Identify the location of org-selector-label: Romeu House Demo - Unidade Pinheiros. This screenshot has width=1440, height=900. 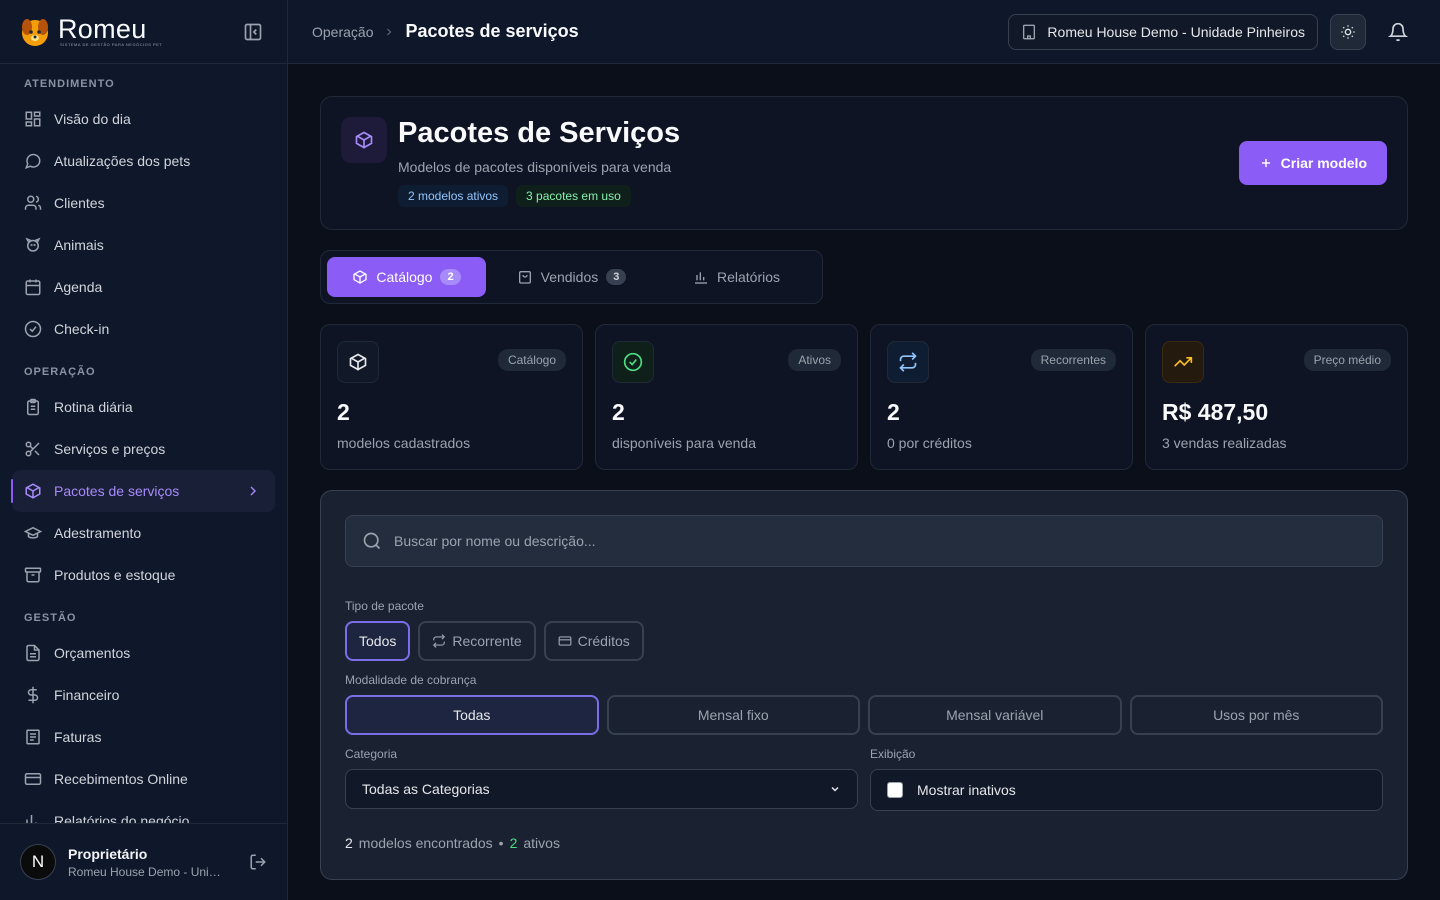
(1176, 31).